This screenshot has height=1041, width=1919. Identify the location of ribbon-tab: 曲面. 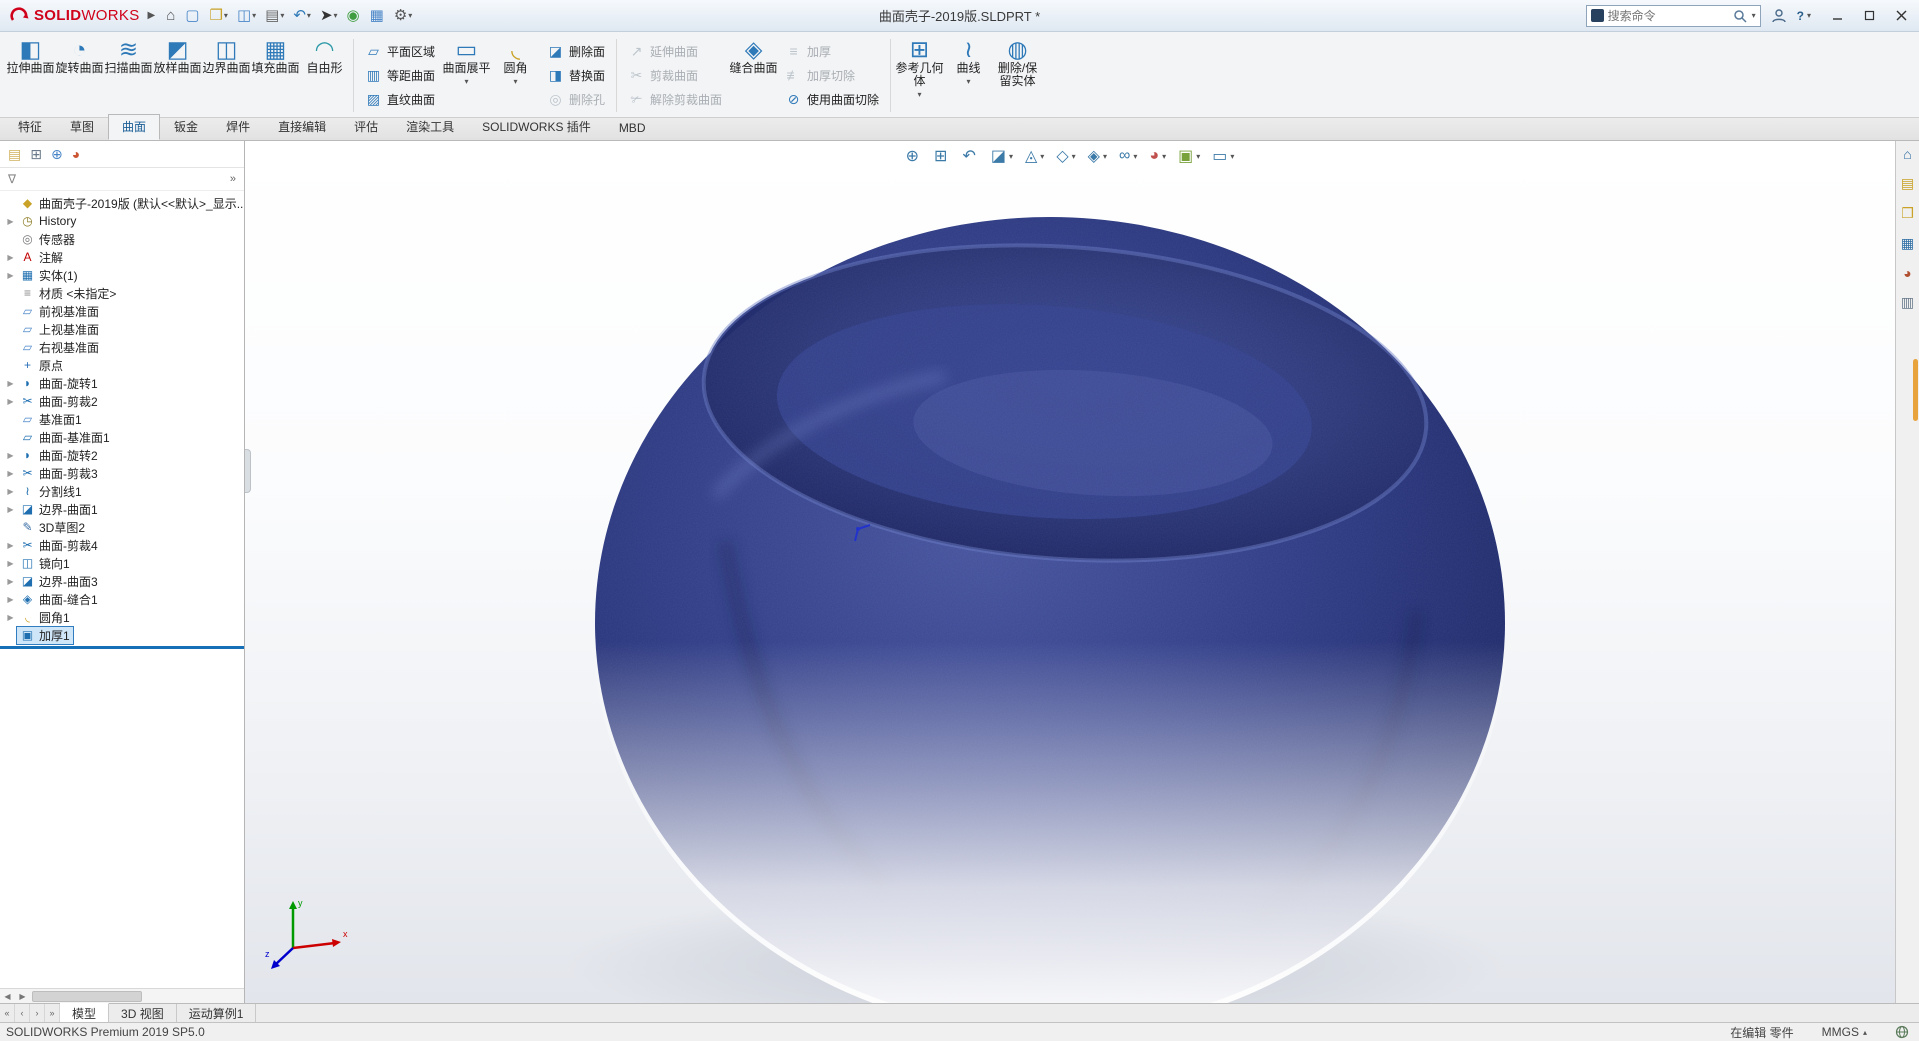
(134, 127).